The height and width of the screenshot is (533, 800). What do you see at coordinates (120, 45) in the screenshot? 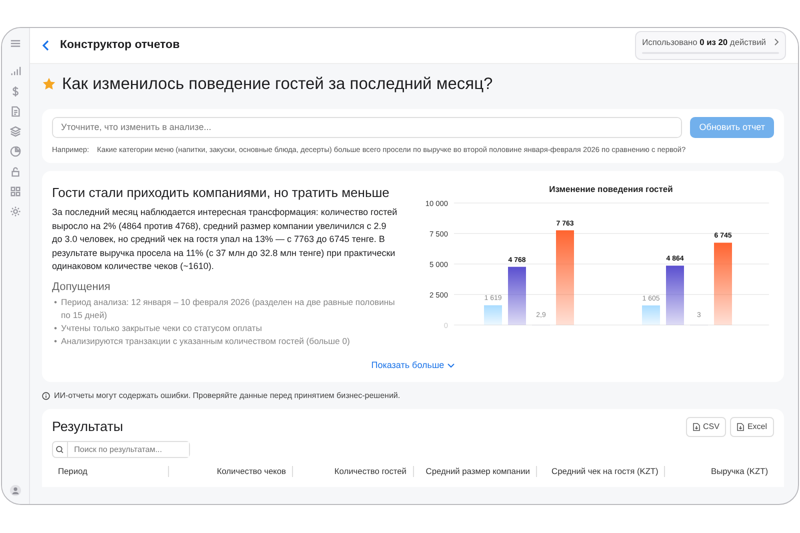
I see `page-title: Конструктор отчетов` at bounding box center [120, 45].